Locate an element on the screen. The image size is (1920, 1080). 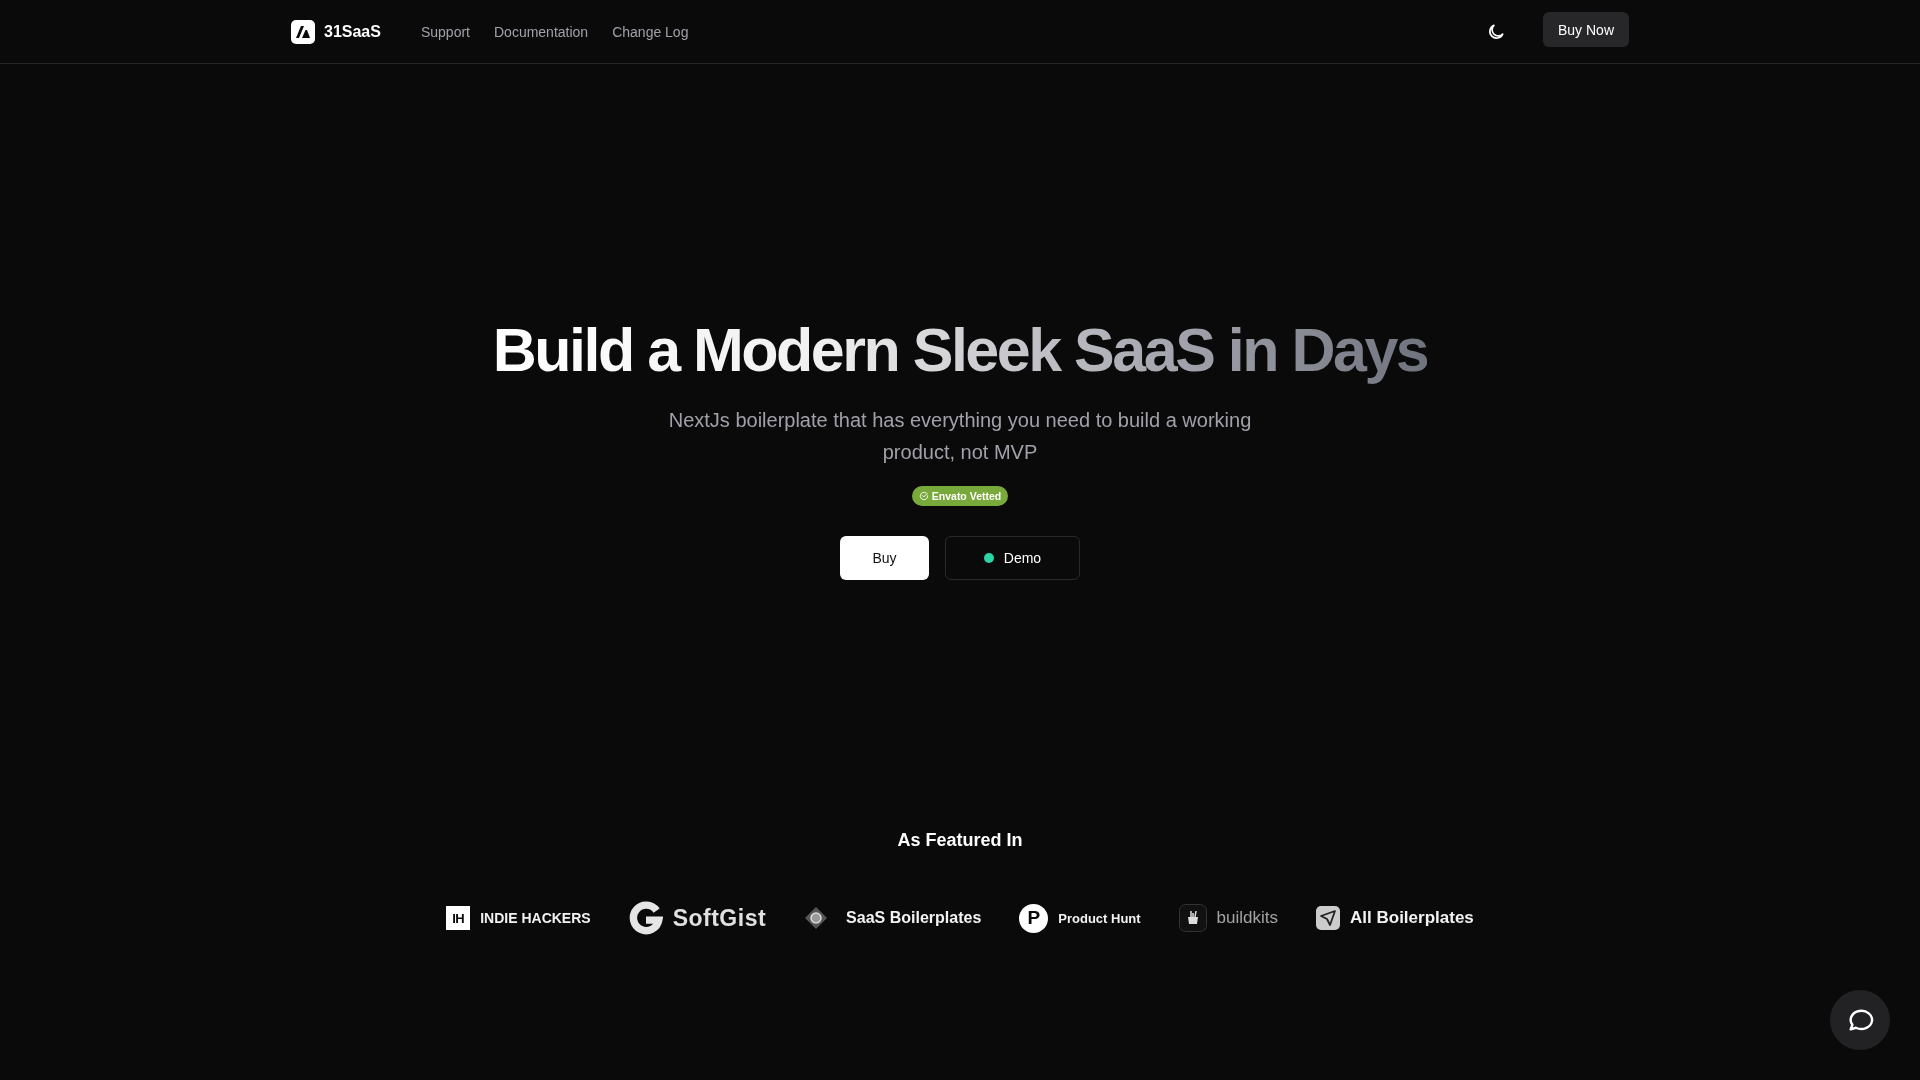
badge-label: Envato Vetted is located at coordinates (966, 496).